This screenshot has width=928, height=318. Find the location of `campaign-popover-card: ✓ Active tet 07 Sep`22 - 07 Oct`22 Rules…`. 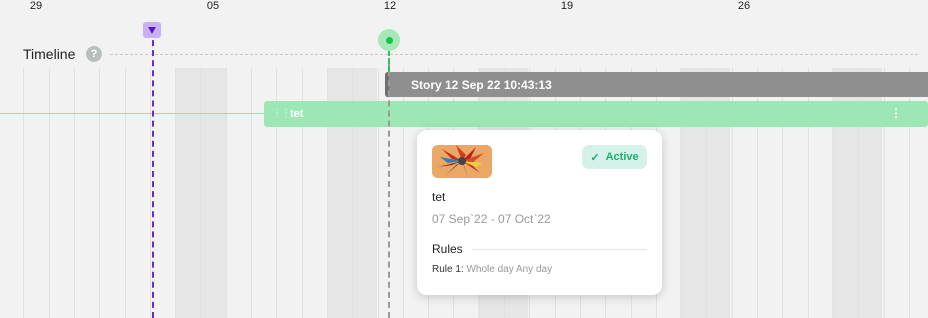

campaign-popover-card: ✓ Active tet 07 Sep`22 - 07 Oct`22 Rules… is located at coordinates (539, 212).